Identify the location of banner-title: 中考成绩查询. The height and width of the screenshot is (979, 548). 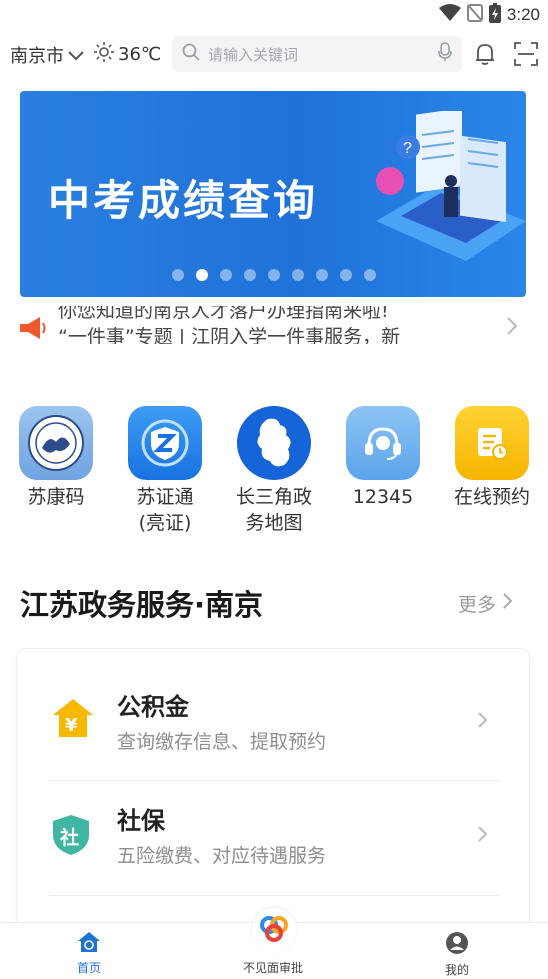
(183, 200).